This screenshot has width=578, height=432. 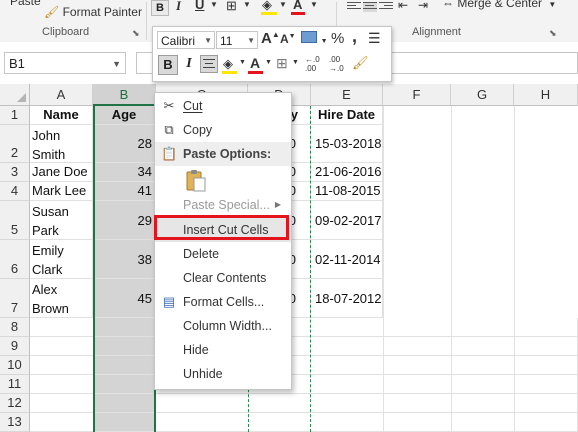 I want to click on format-painter-button: 🖌 Format Painter, so click(x=93, y=12).